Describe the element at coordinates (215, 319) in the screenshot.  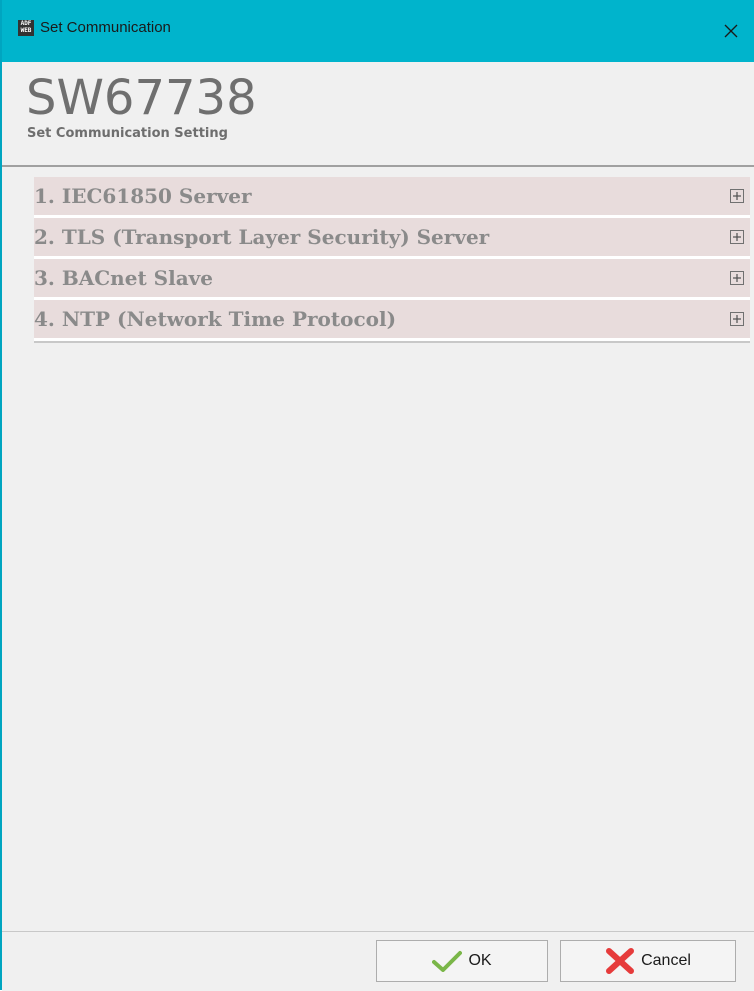
I see `section-label: 4. NTP (Network Time Protocol)` at that location.